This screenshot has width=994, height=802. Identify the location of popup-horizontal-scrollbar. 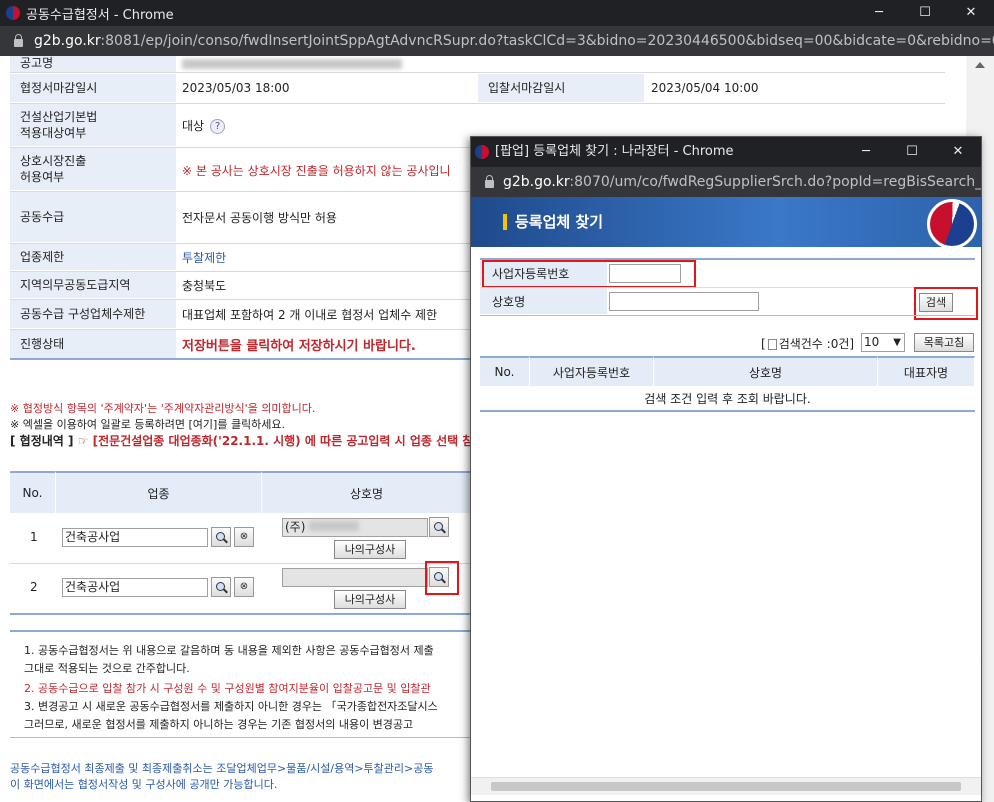
(726, 786).